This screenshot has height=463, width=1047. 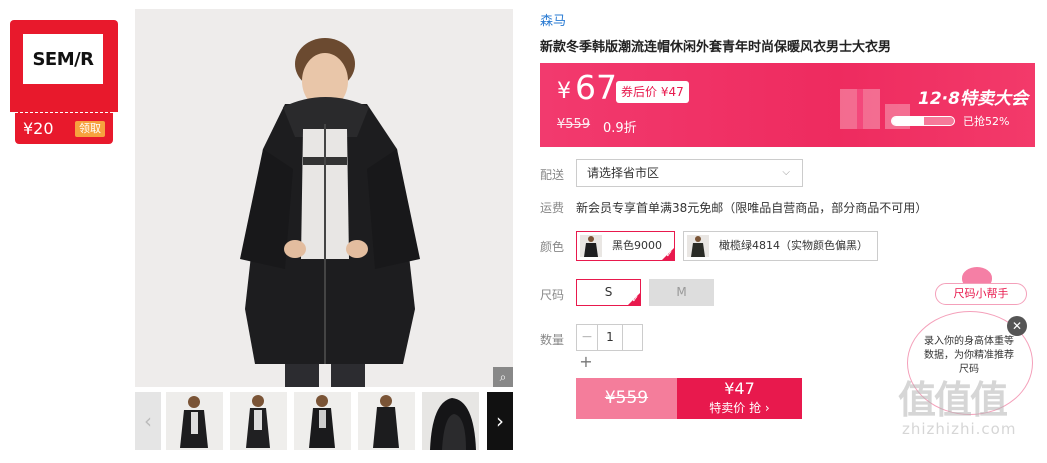 I want to click on shop-badge-background: SEM/R, so click(x=64, y=66).